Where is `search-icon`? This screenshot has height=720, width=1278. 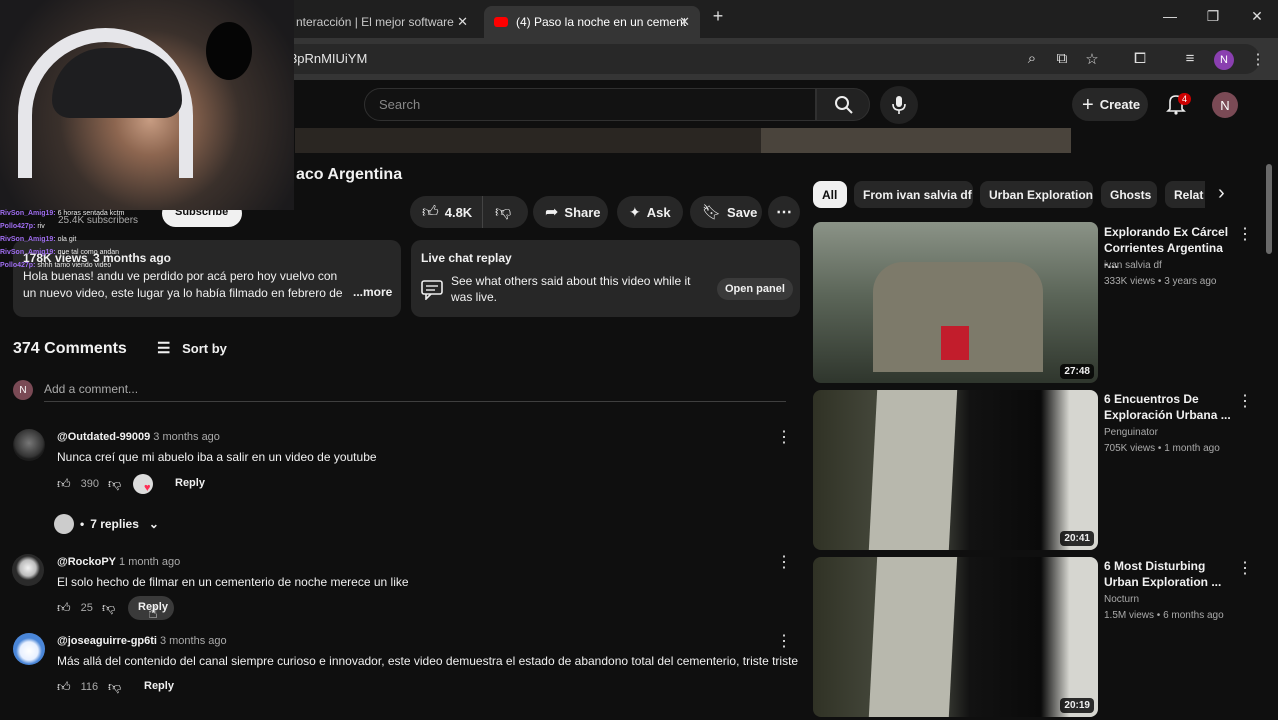
search-icon is located at coordinates (844, 105).